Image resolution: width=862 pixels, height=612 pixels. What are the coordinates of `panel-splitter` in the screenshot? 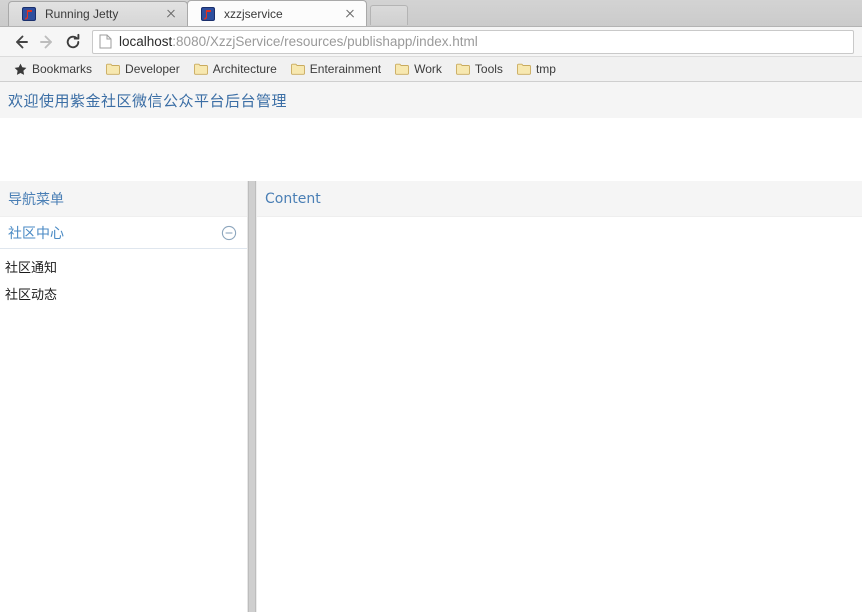 It's located at (252, 396).